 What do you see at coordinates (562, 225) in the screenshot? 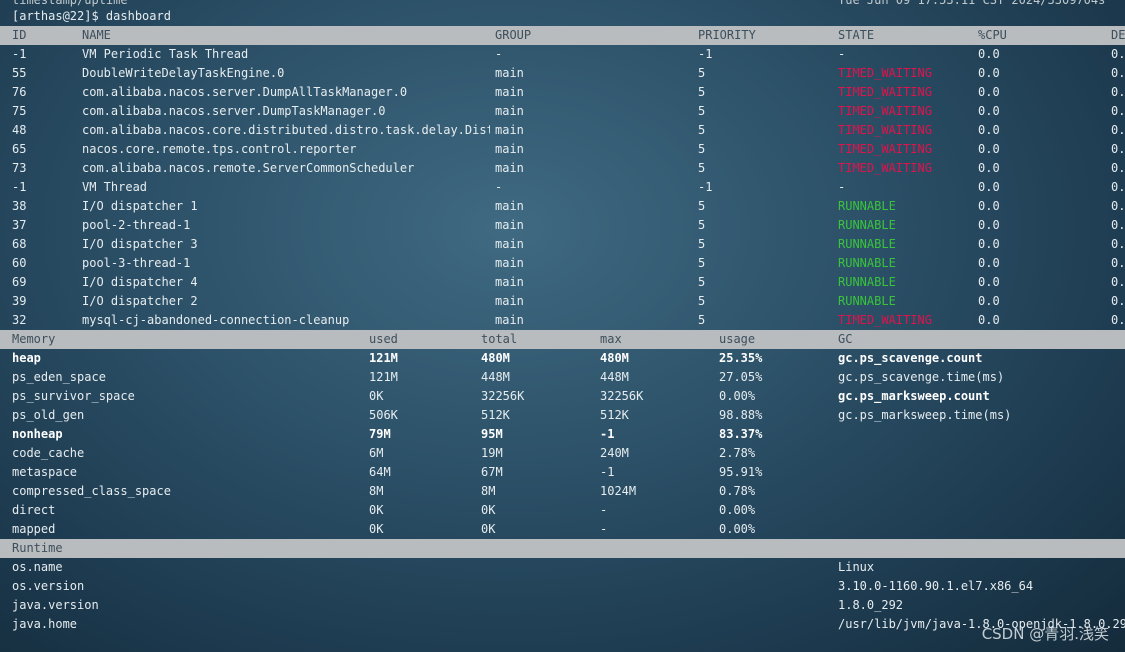
I see `thread-row: 37 pool-2-thread-1 main 5 RUNNABLE 0.0 0.` at bounding box center [562, 225].